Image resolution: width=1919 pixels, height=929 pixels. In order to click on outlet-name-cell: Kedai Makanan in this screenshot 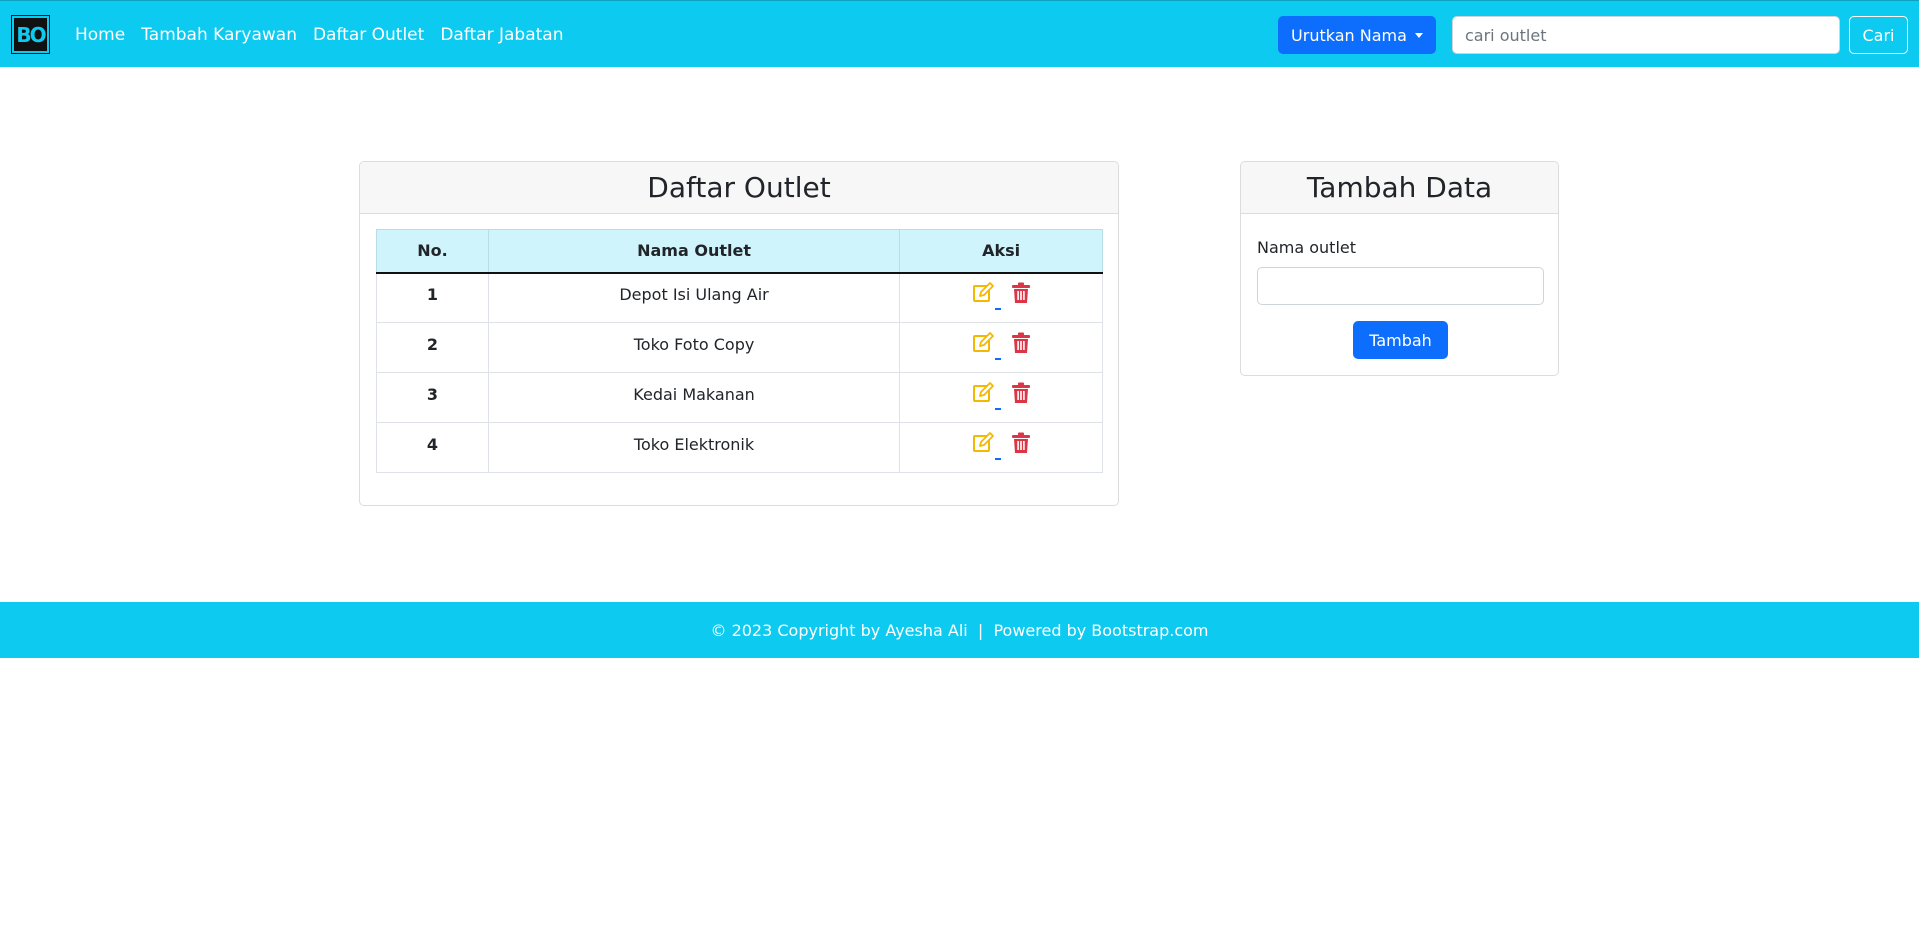, I will do `click(694, 397)`.